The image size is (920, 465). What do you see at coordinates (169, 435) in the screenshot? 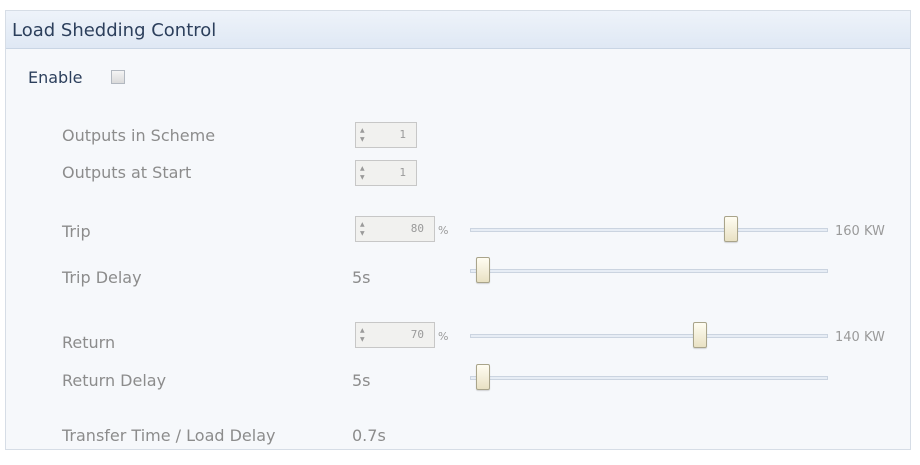
I see `transfer-time-label: Transfer Time / Load Delay` at bounding box center [169, 435].